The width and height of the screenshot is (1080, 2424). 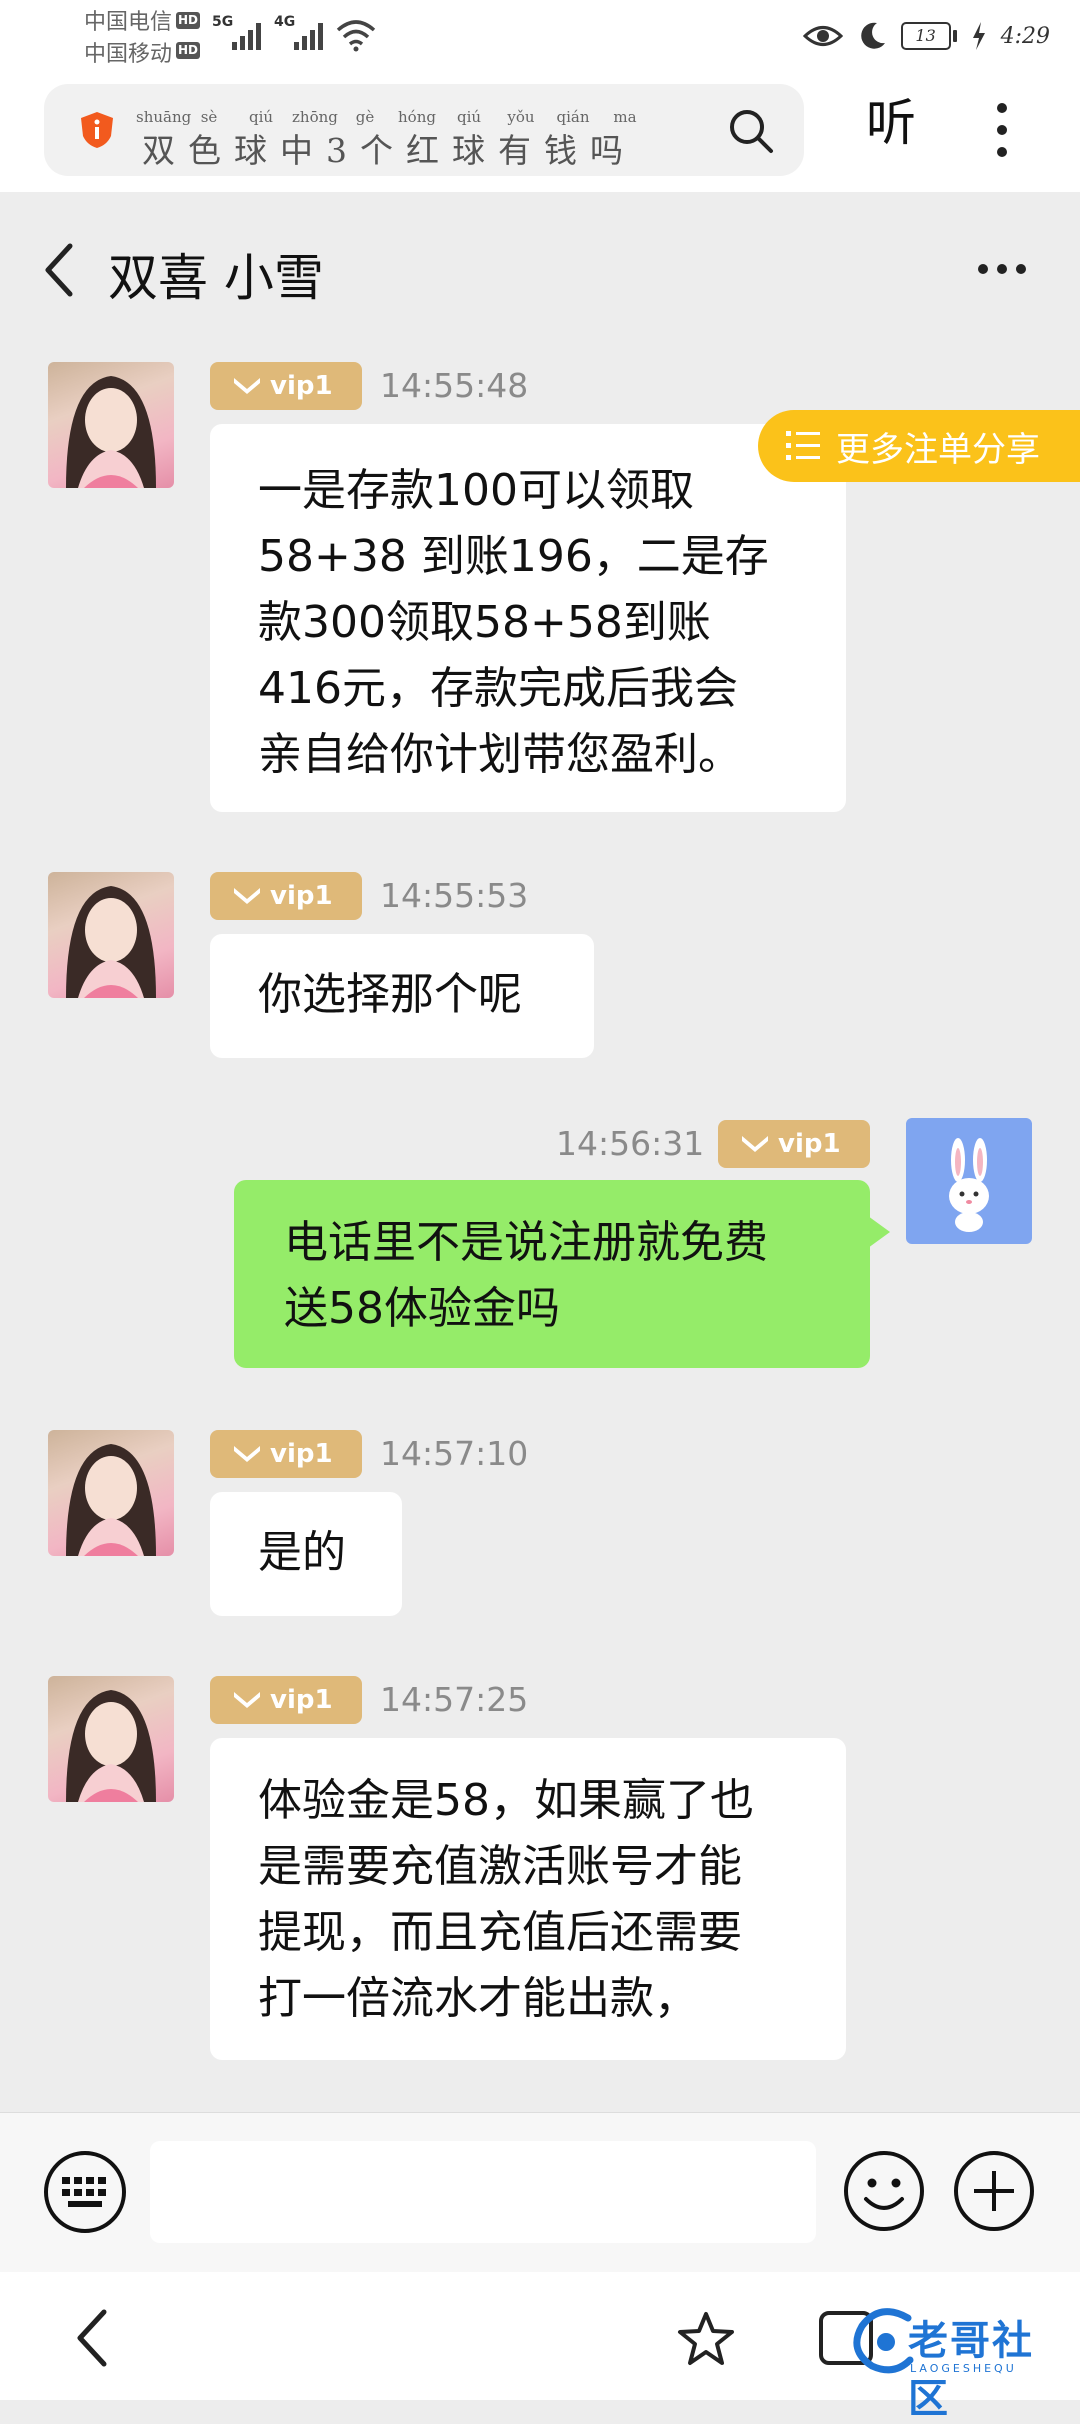 What do you see at coordinates (803, 445) in the screenshot?
I see `list-icon` at bounding box center [803, 445].